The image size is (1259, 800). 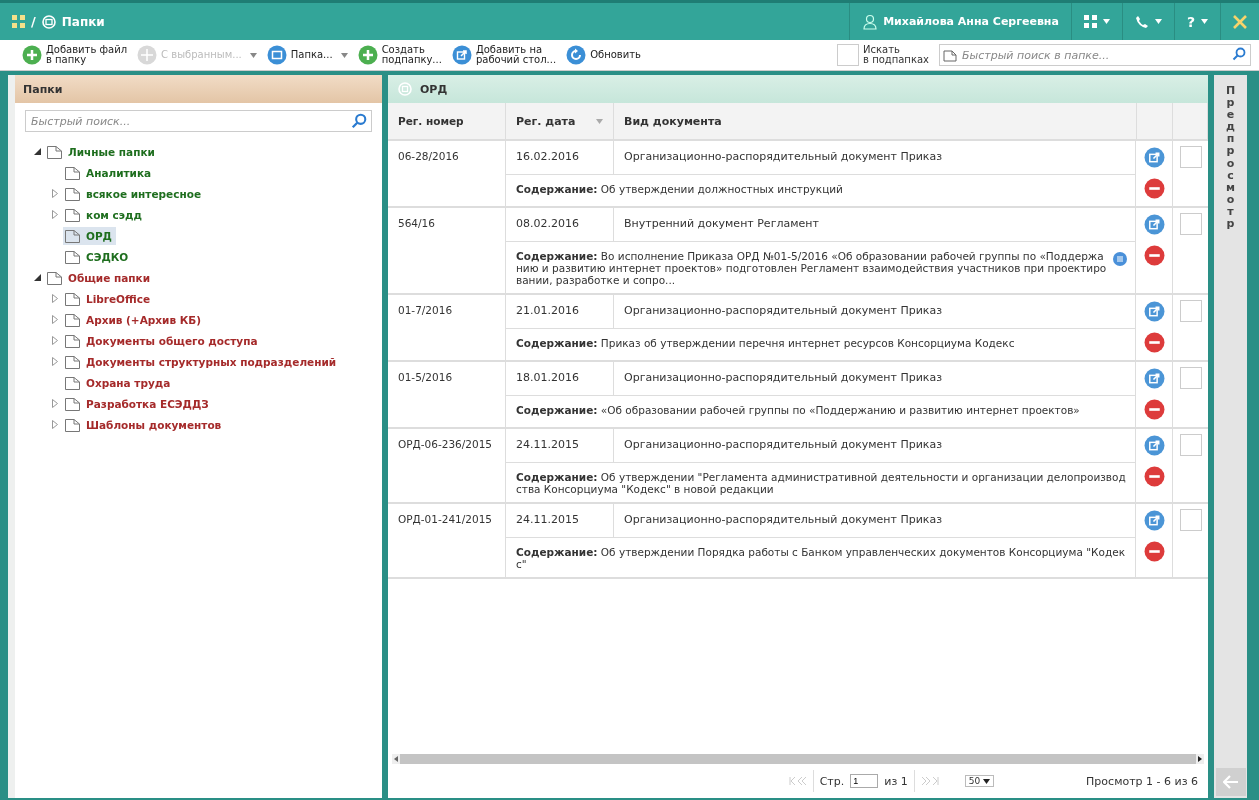 What do you see at coordinates (979, 781) in the screenshot?
I see `page-size-select: 50` at bounding box center [979, 781].